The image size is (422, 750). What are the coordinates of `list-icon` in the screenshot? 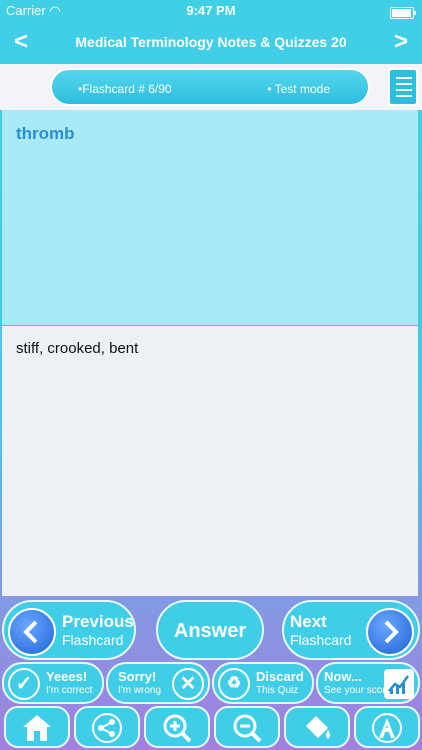 It's located at (403, 87).